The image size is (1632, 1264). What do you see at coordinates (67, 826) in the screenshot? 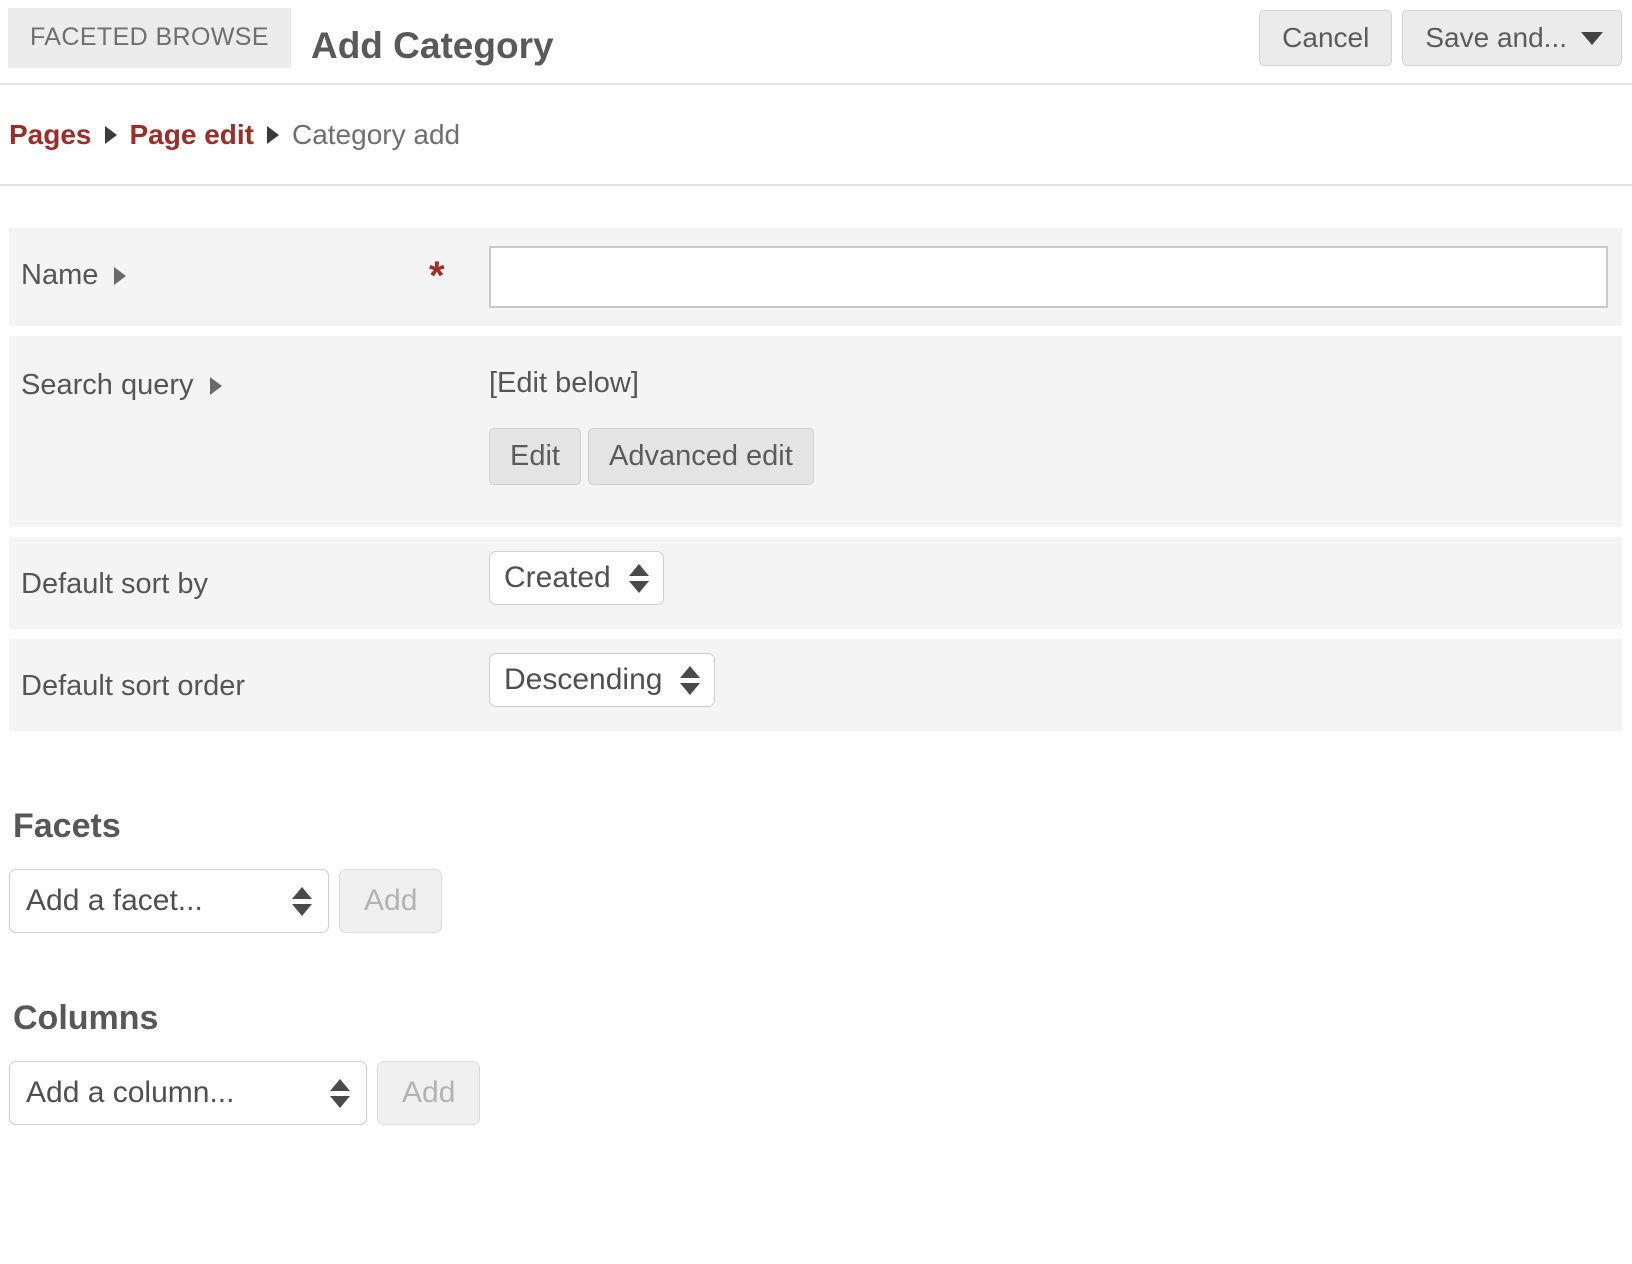
I see `facets-section-title: Facets` at bounding box center [67, 826].